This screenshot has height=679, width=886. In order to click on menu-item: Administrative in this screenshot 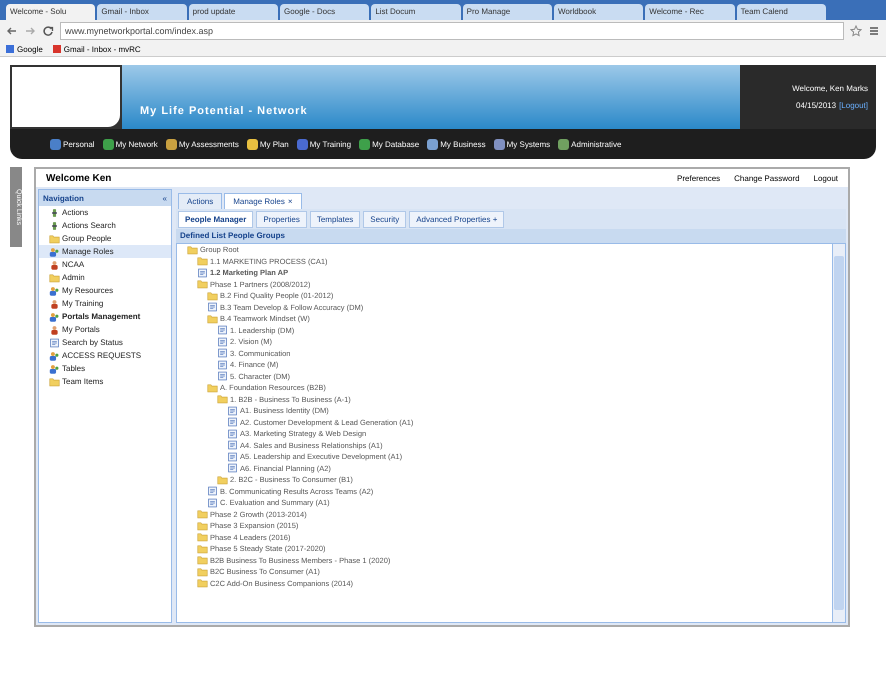, I will do `click(590, 144)`.